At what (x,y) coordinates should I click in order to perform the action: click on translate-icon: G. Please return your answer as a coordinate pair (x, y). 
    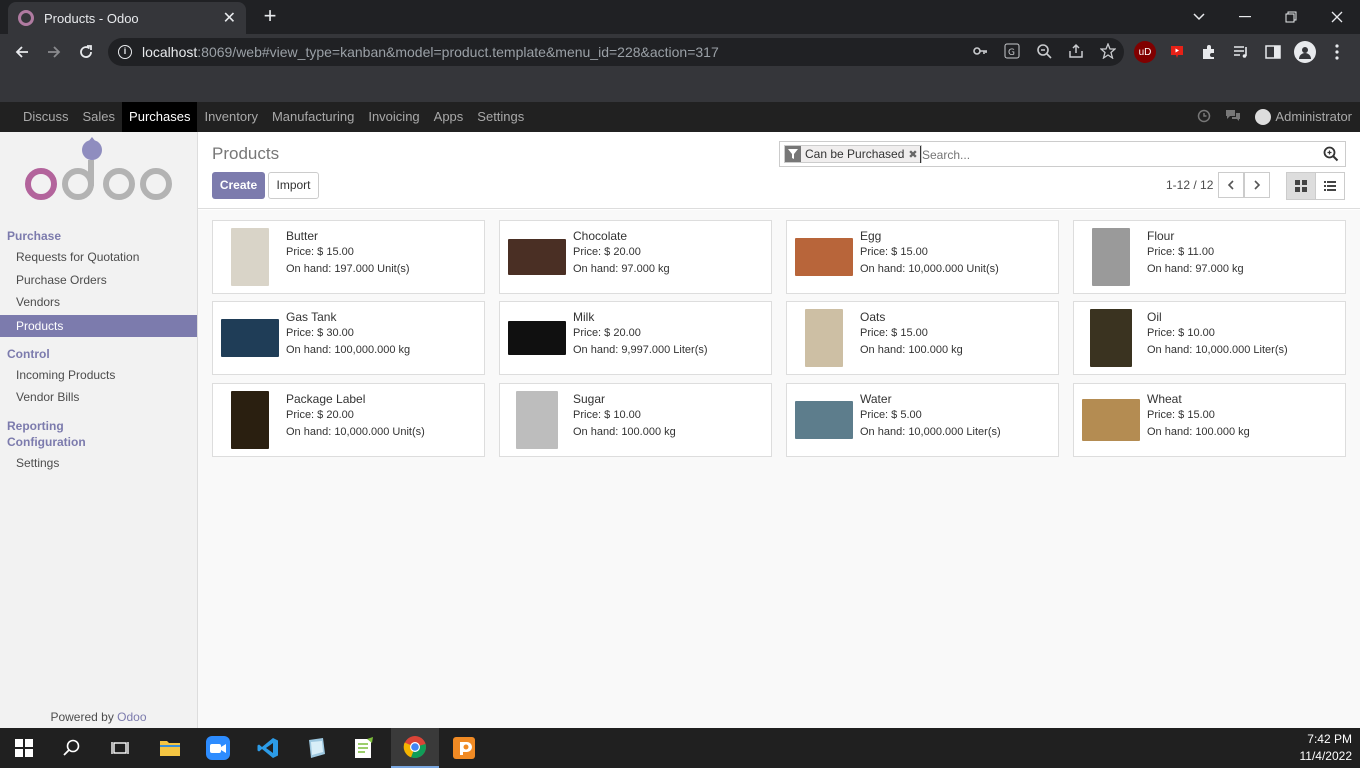
    Looking at the image, I should click on (1012, 52).